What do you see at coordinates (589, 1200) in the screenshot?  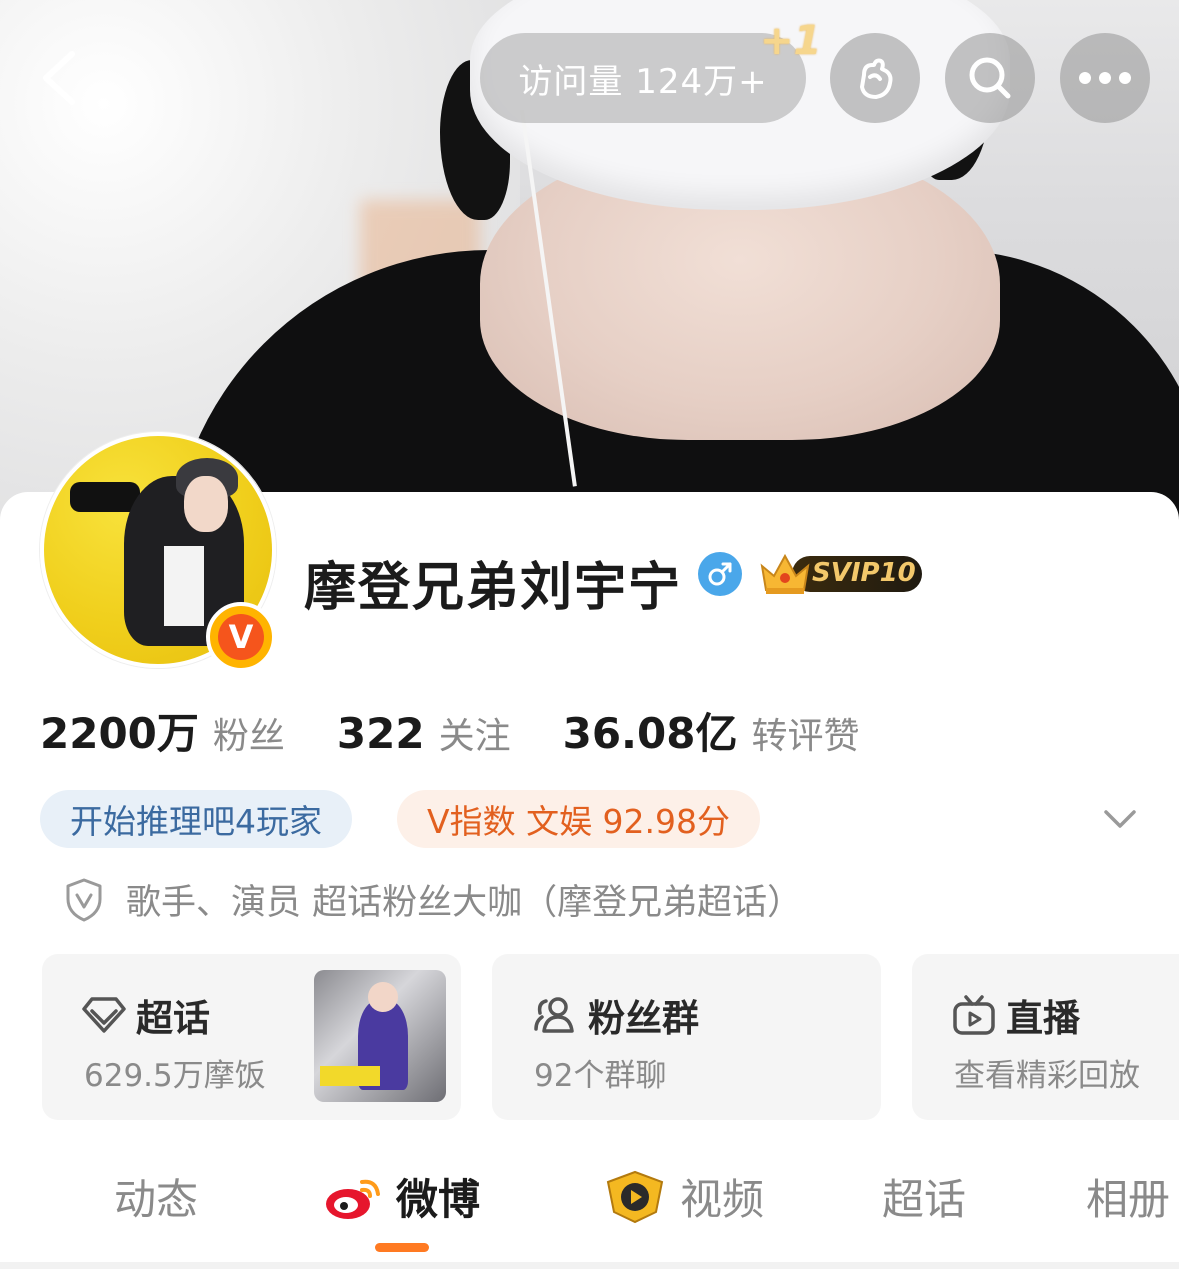 I see `profile-tabs: 动态 微博 视频 超话 相册` at bounding box center [589, 1200].